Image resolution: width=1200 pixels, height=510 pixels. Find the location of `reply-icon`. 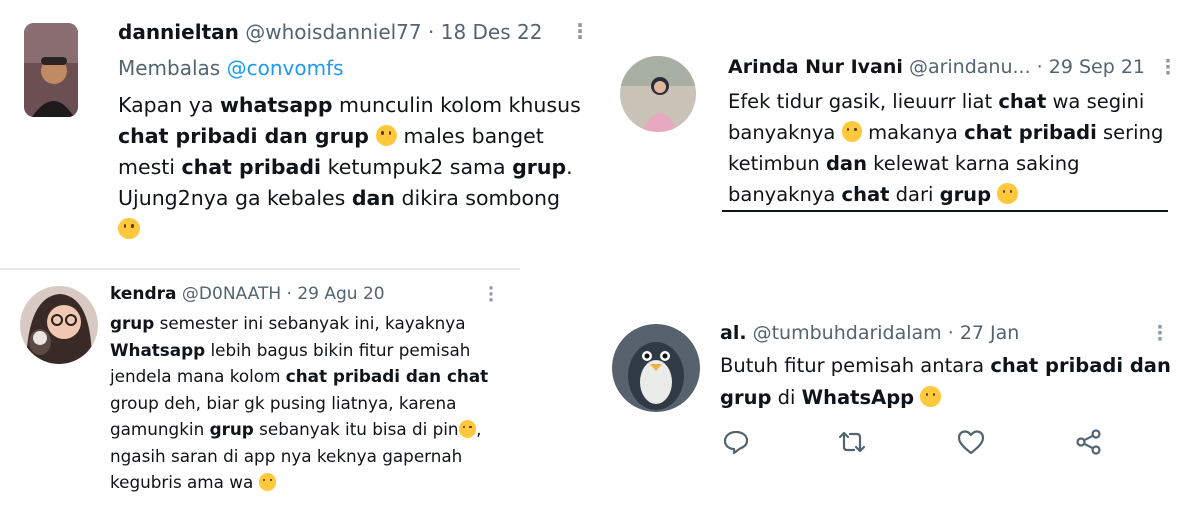

reply-icon is located at coordinates (736, 442).